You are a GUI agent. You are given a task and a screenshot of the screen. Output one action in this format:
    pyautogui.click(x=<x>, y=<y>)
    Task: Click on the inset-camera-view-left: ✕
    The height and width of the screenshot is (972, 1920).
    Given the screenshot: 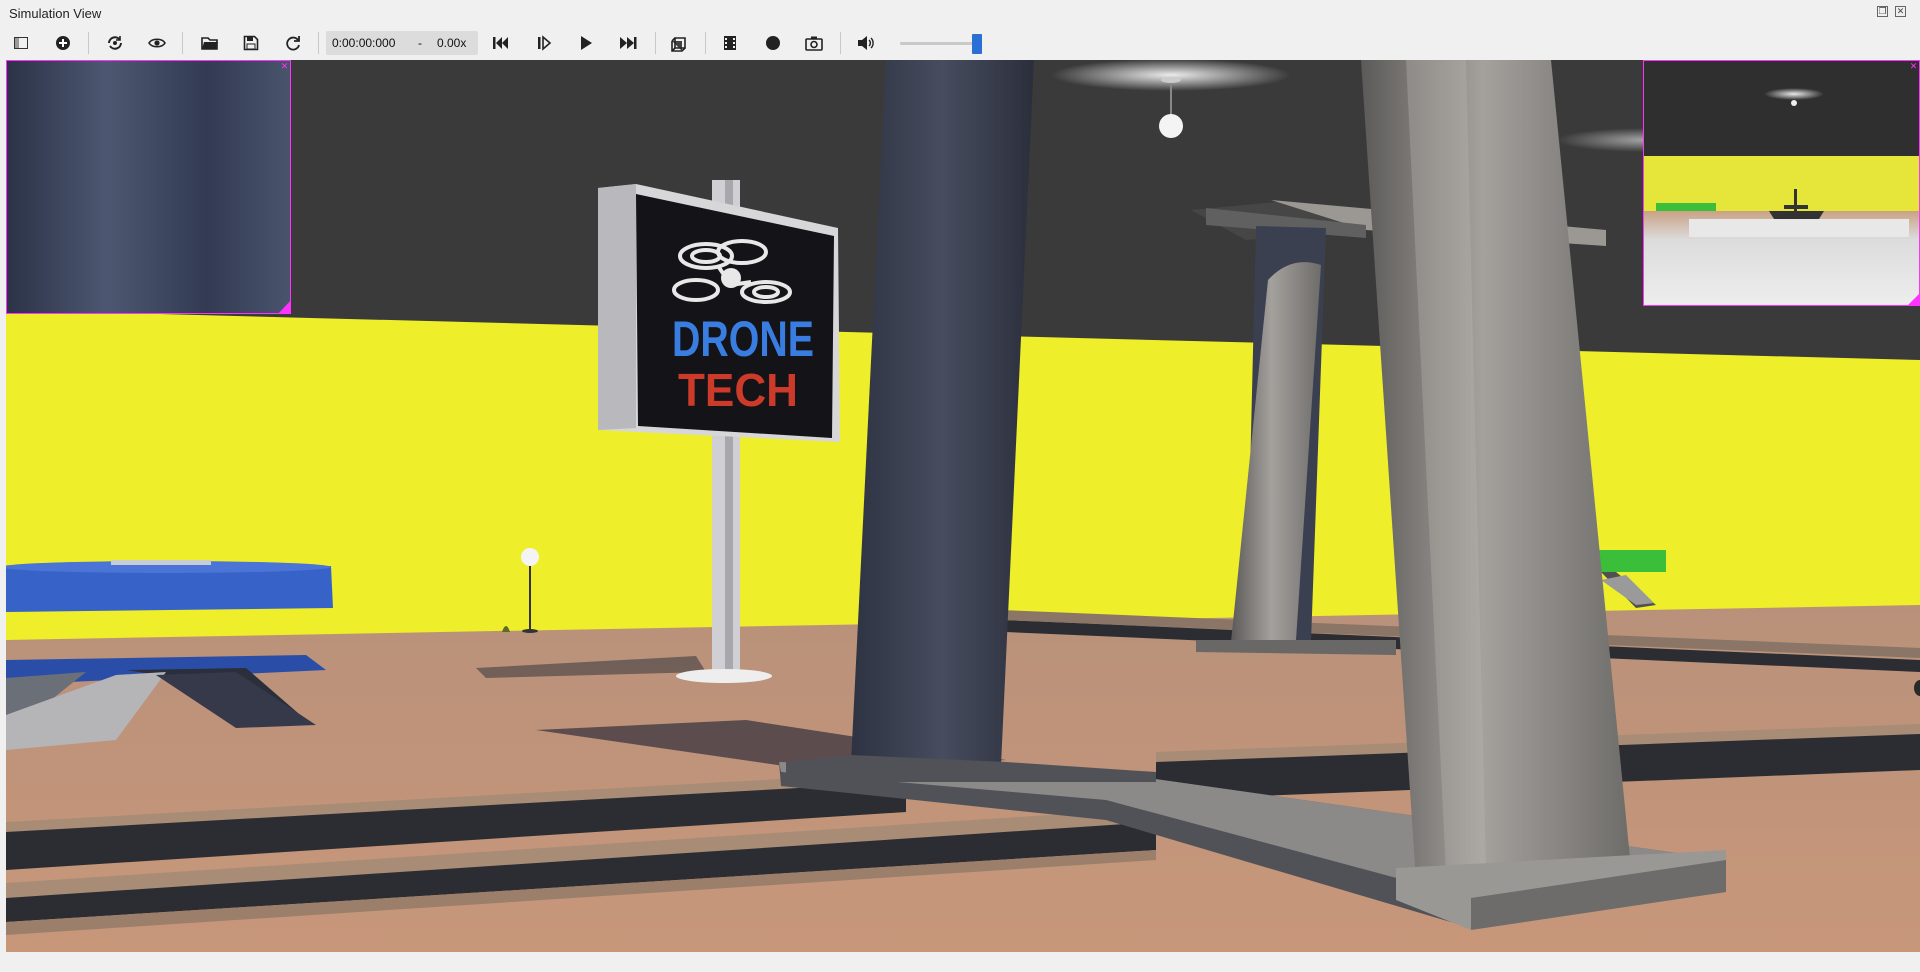 What is the action you would take?
    pyautogui.click(x=148, y=187)
    